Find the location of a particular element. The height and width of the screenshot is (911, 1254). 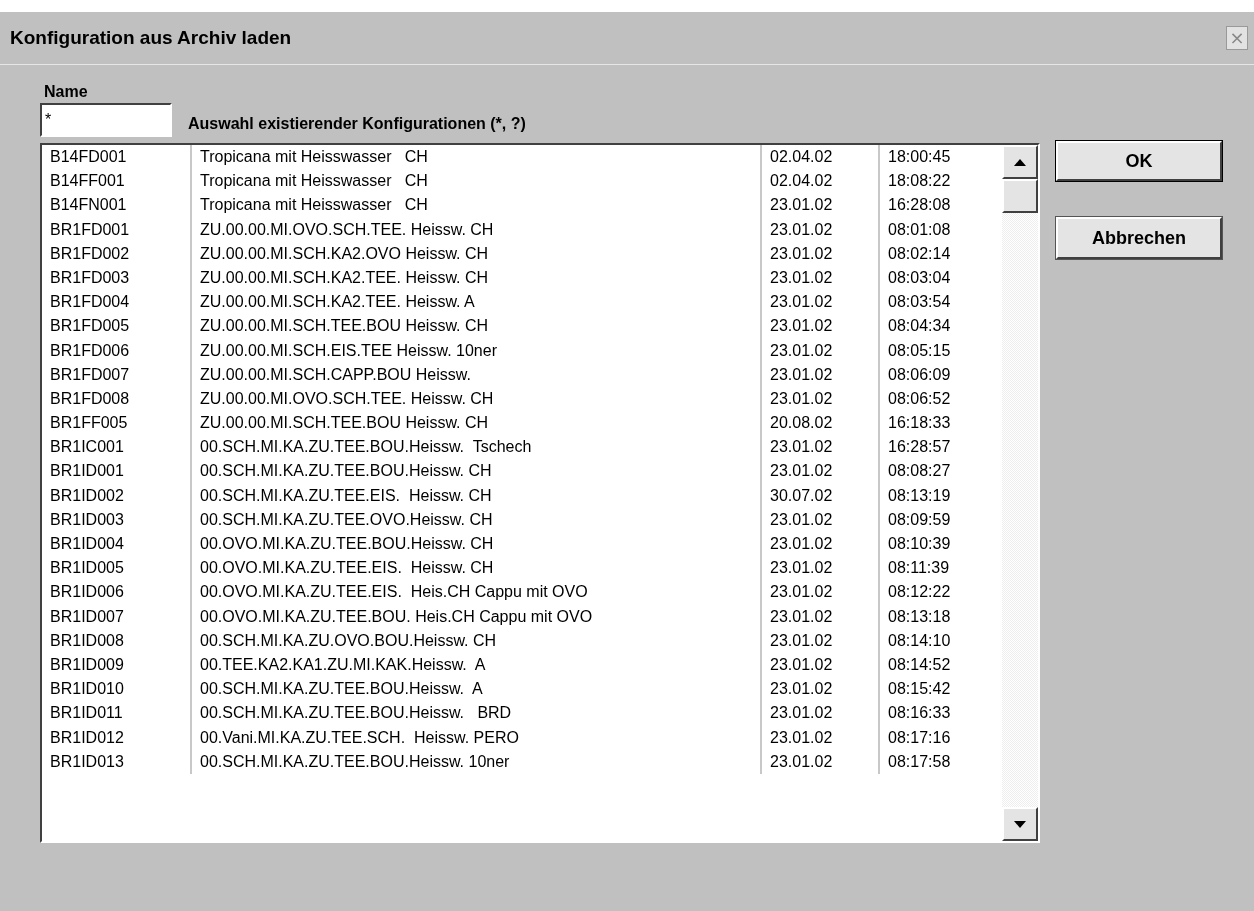

list-cell-text: BR1FD003 is located at coordinates (90, 277).